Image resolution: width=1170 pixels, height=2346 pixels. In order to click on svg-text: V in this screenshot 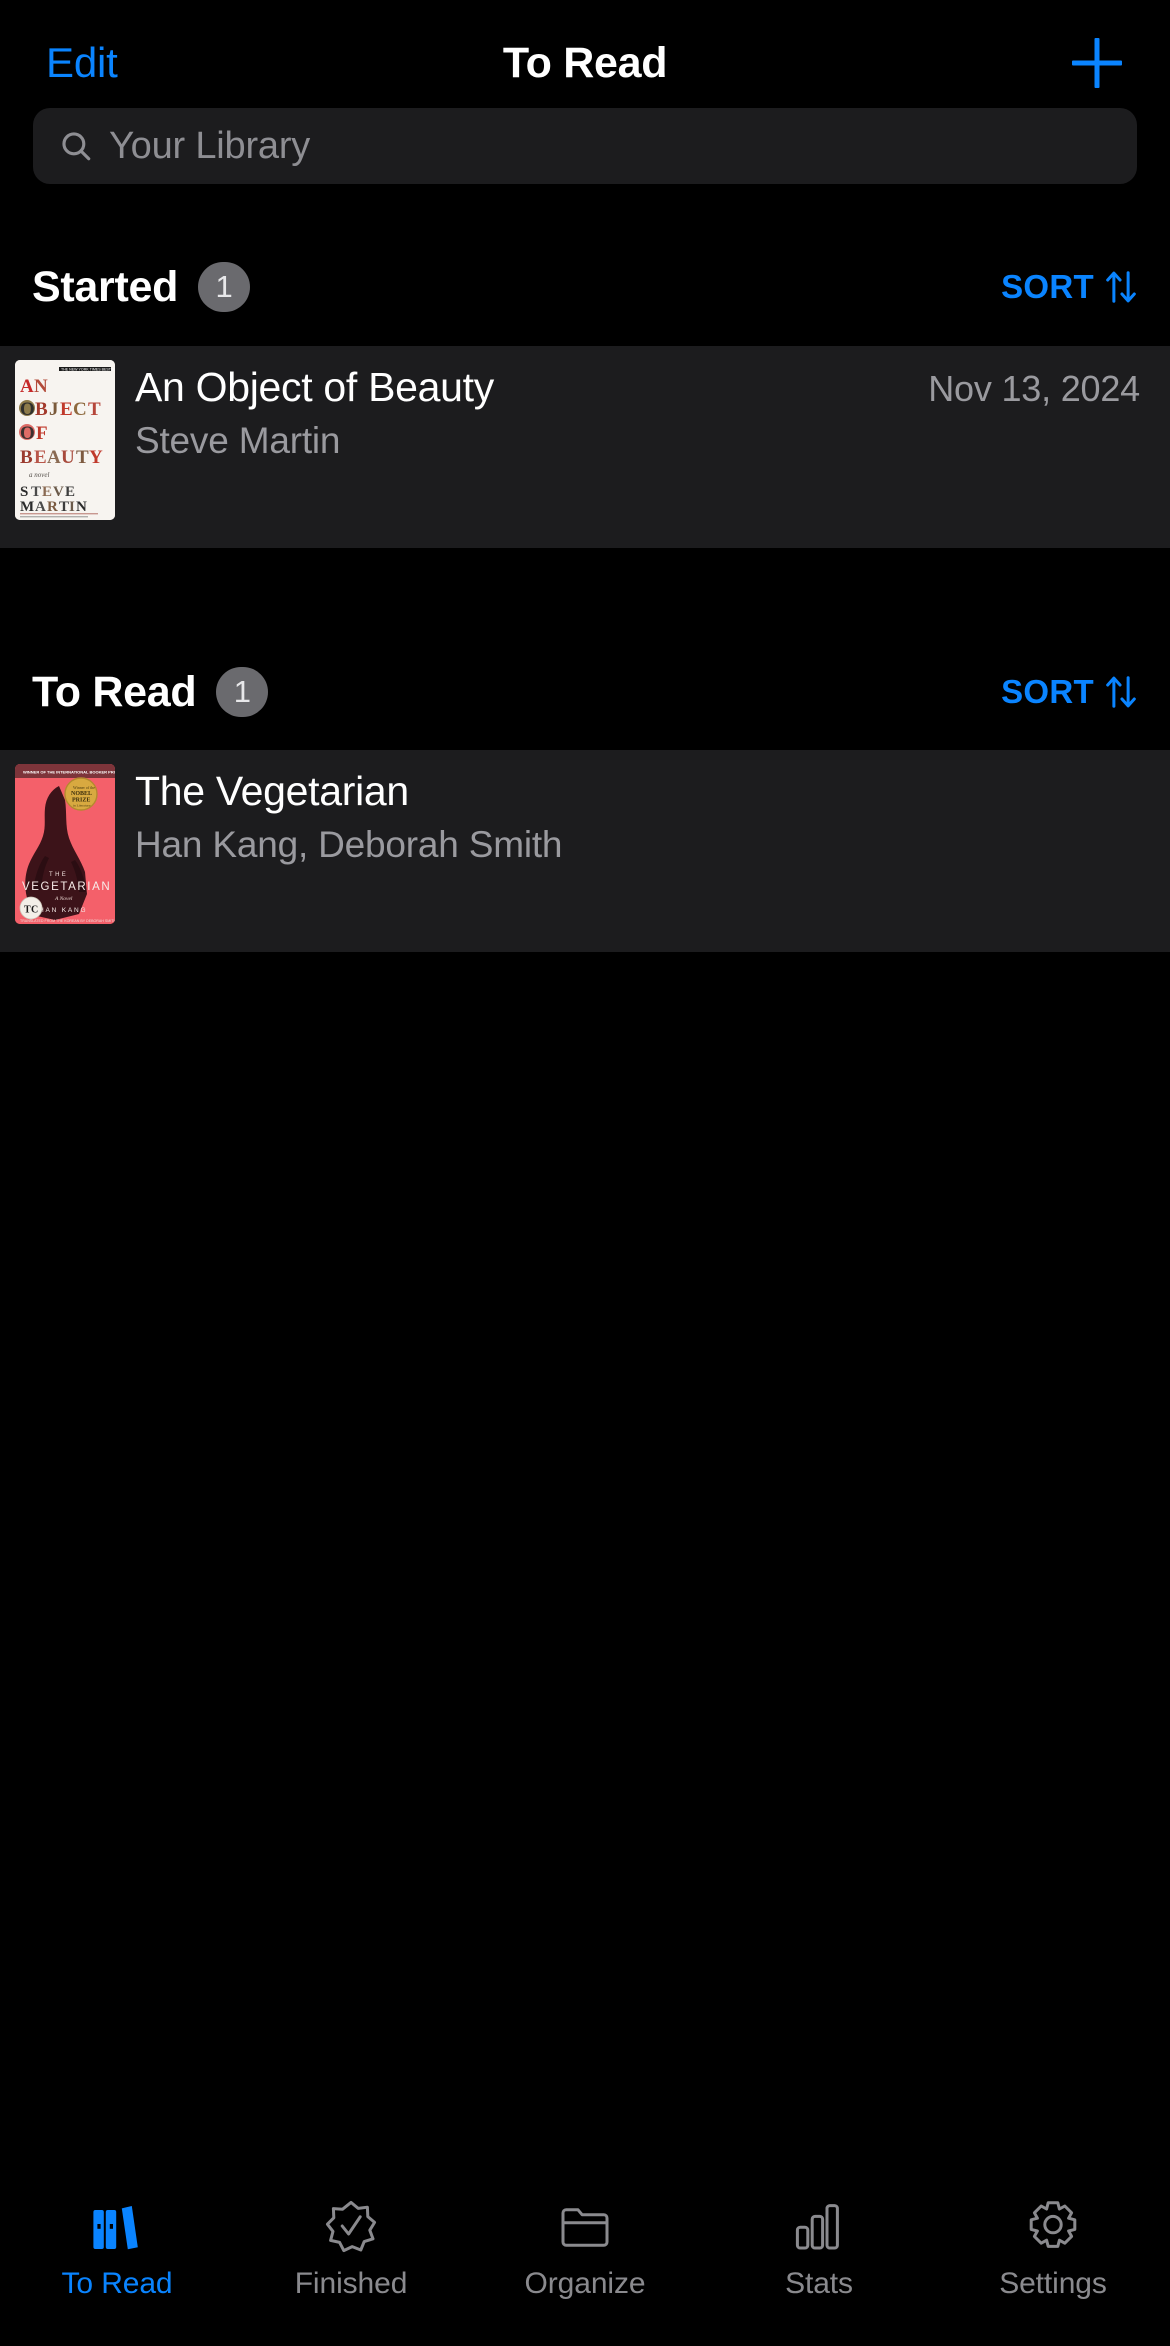, I will do `click(58, 492)`.